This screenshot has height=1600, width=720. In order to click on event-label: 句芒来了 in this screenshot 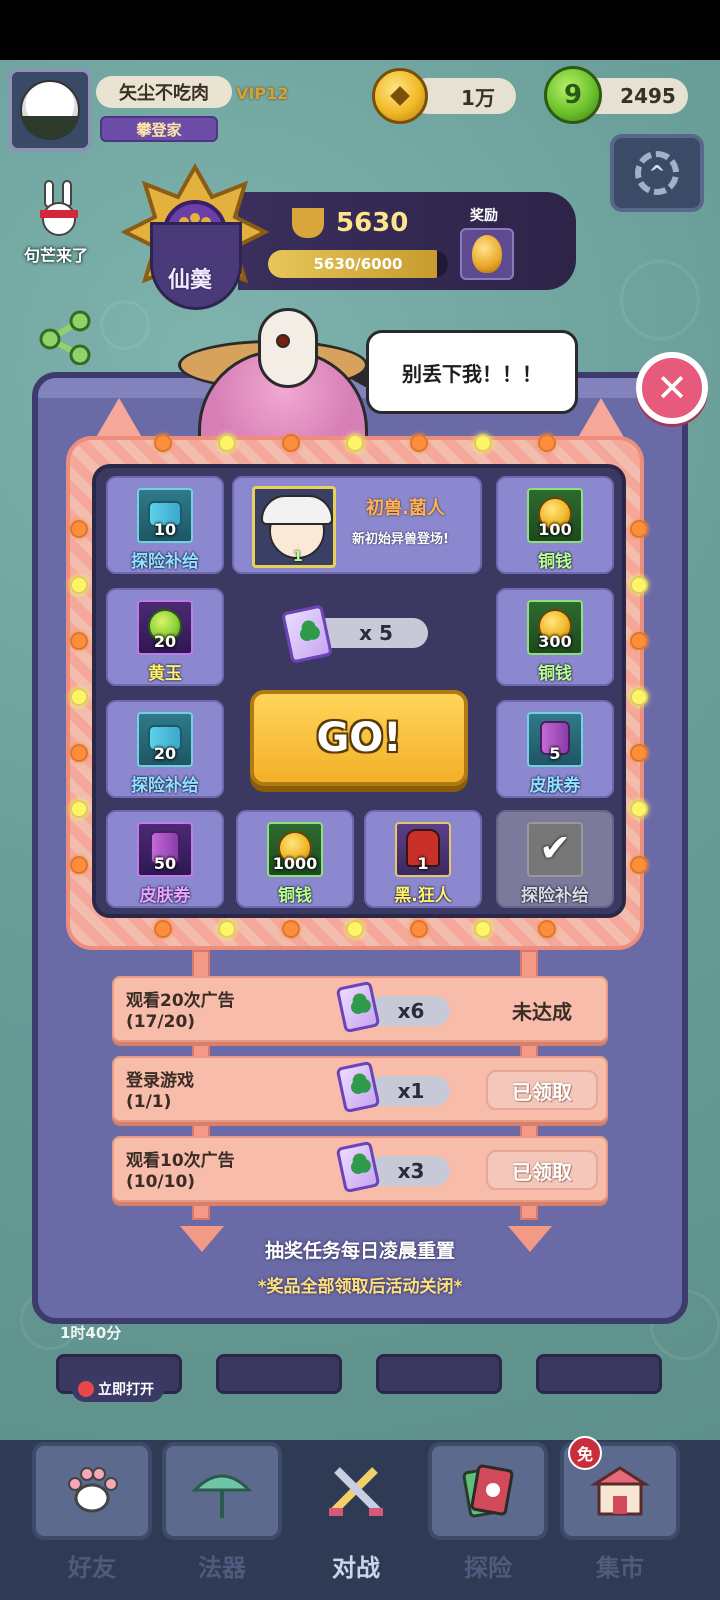, I will do `click(56, 254)`.